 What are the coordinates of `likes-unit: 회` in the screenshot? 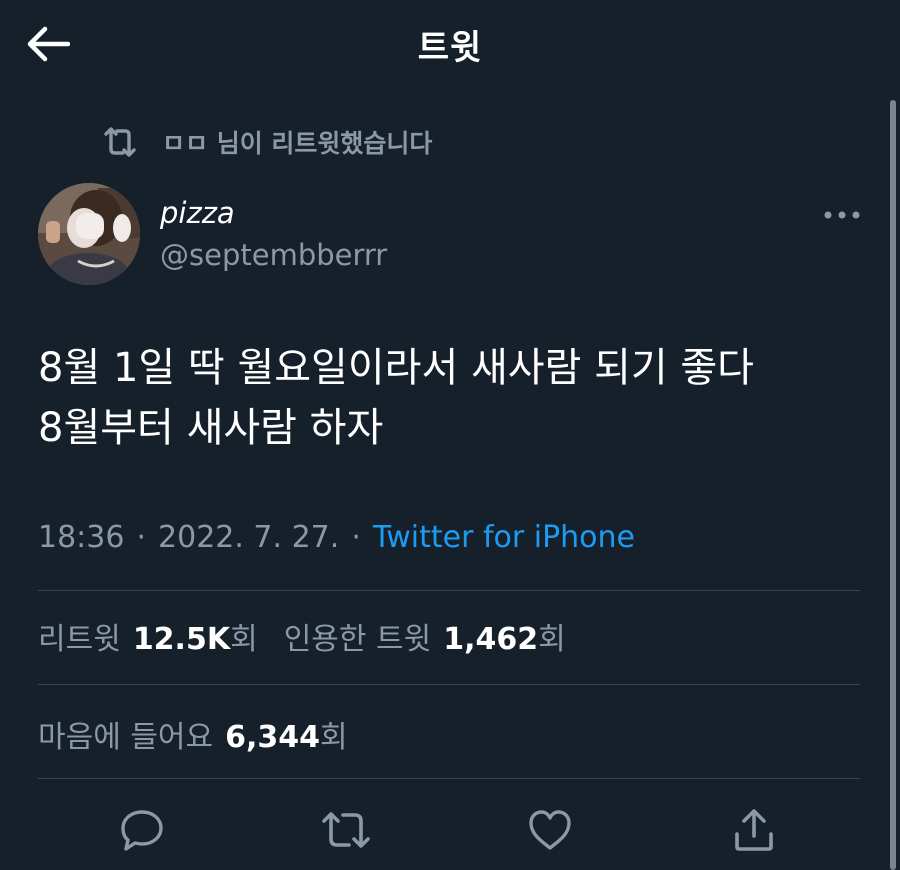 It's located at (334, 737).